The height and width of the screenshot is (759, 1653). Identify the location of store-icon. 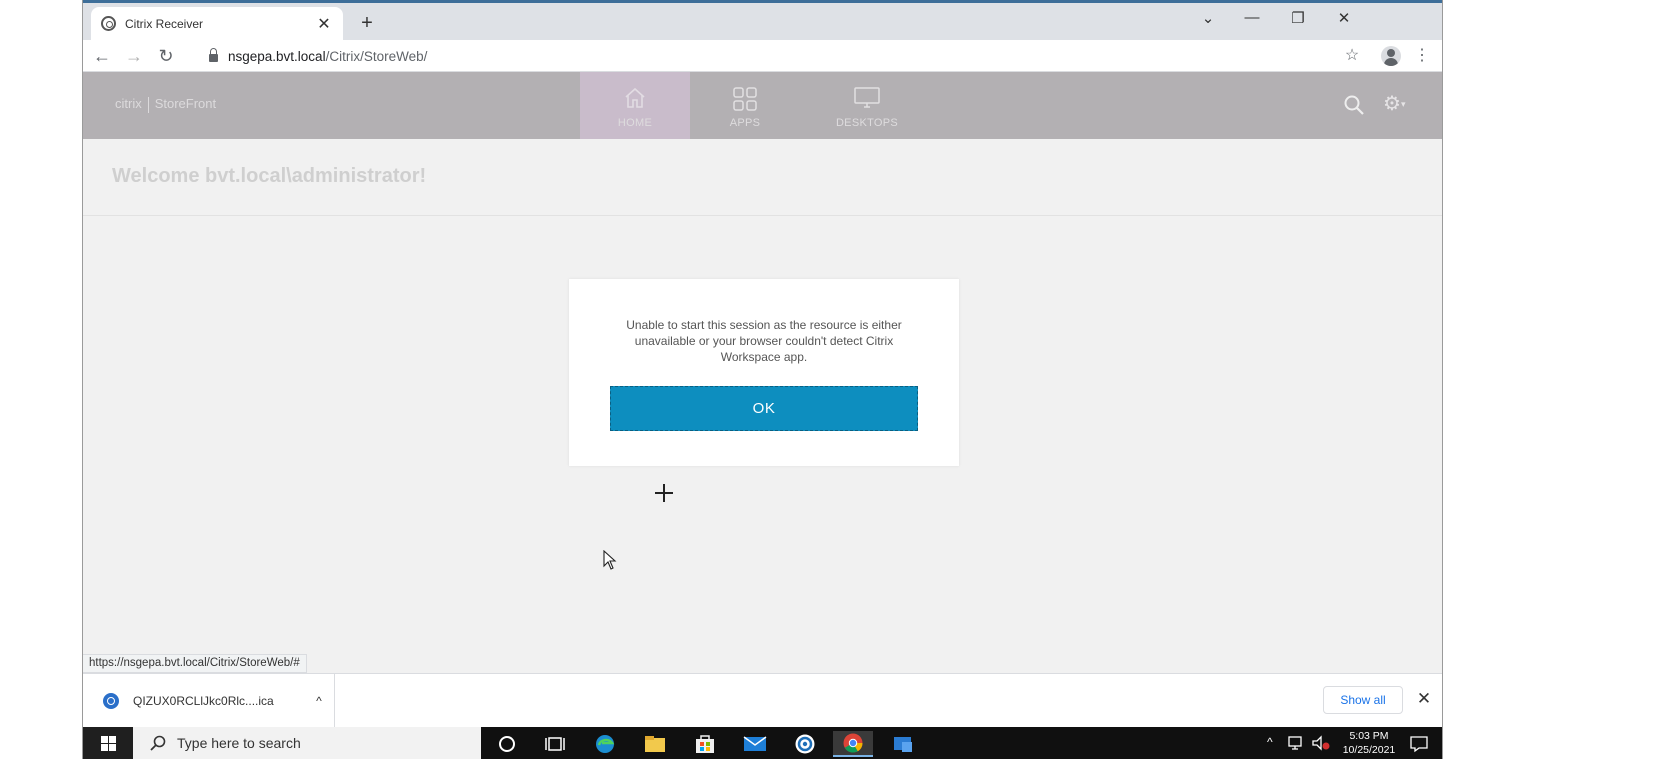
(705, 744).